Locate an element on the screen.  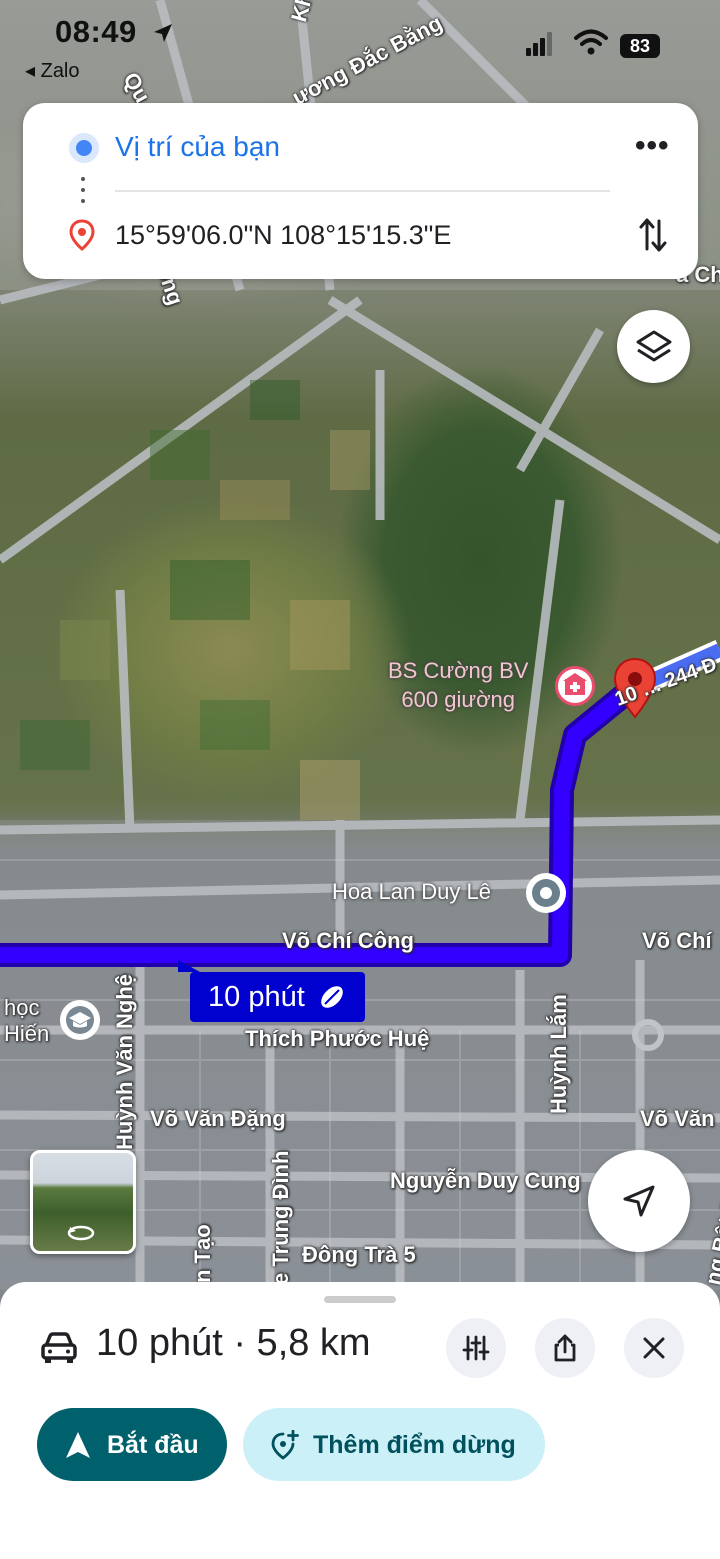
cellular-signal-icon is located at coordinates (540, 43).